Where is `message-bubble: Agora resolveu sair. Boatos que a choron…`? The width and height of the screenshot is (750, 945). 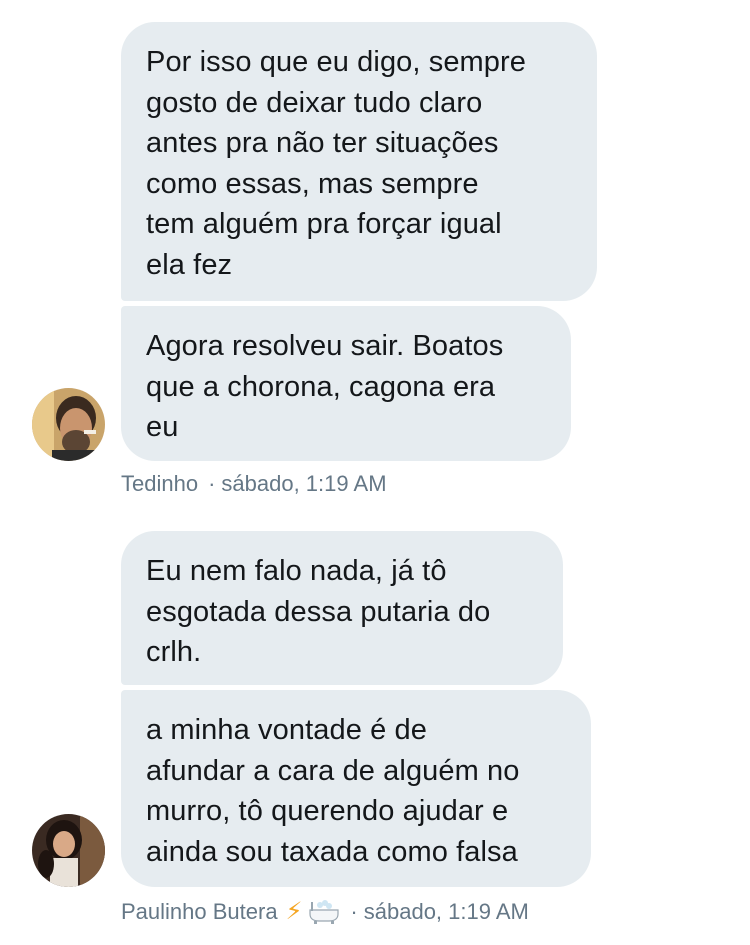
message-bubble: Agora resolveu sair. Boatos que a choron… is located at coordinates (346, 383).